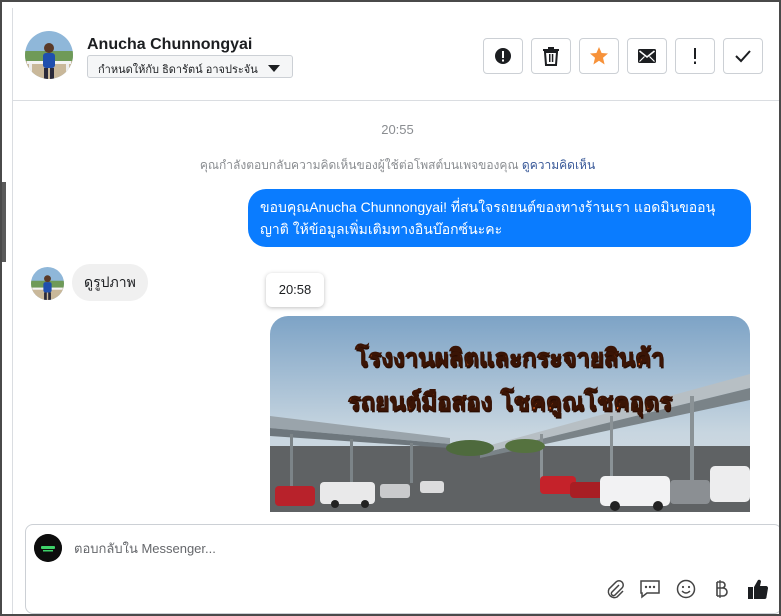  What do you see at coordinates (758, 589) in the screenshot?
I see `thumbs-up-icon` at bounding box center [758, 589].